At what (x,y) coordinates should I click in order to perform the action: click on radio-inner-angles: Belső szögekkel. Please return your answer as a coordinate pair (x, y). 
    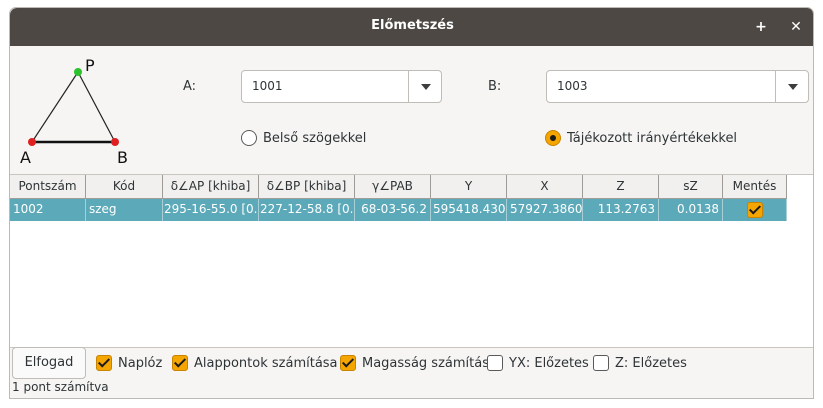
    Looking at the image, I should click on (303, 138).